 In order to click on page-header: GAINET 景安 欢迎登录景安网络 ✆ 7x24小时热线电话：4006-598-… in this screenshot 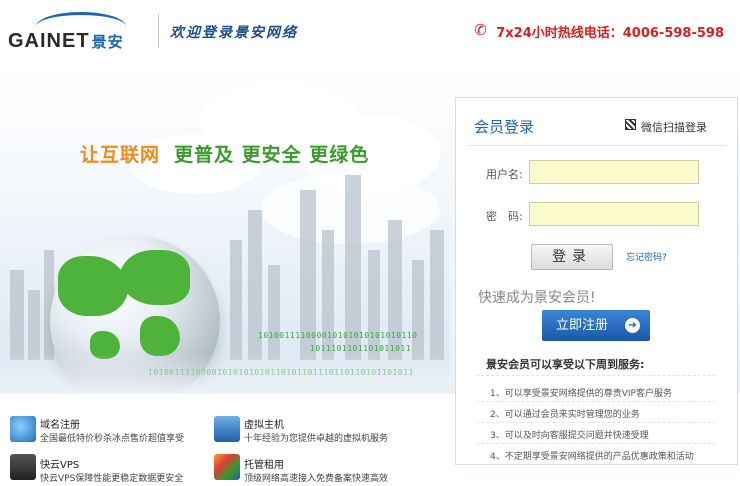, I will do `click(370, 32)`.